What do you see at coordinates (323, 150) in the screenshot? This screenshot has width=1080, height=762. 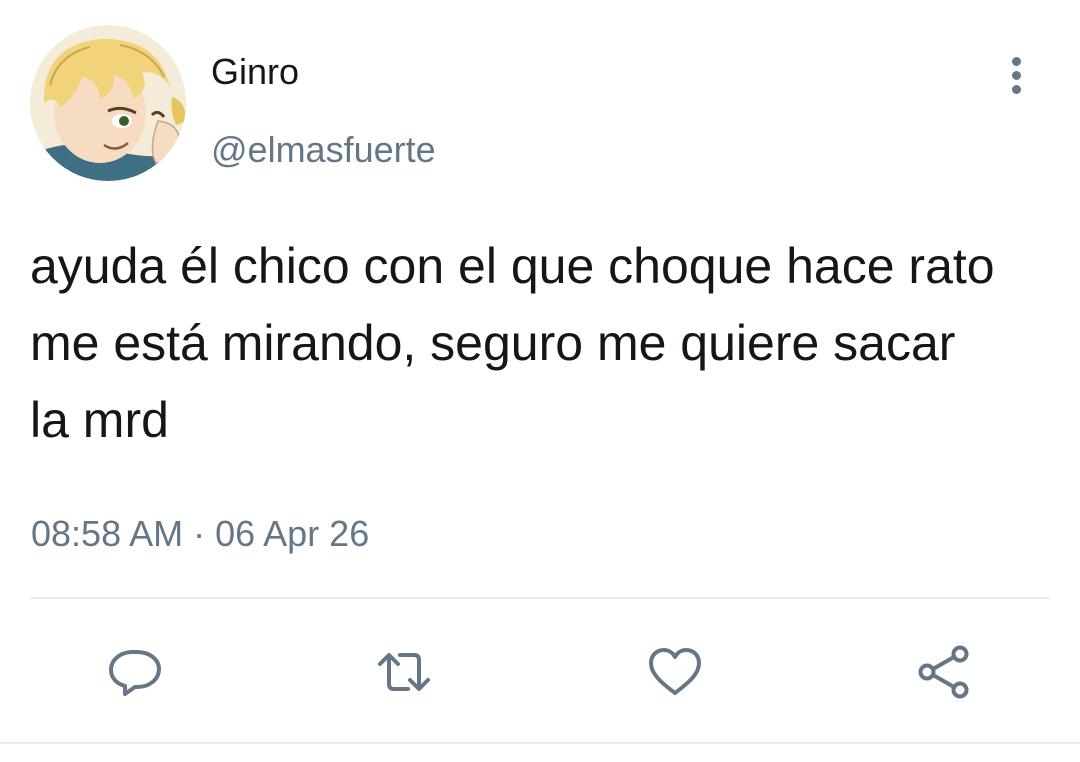 I see `user-handle: @elmasfuerte` at bounding box center [323, 150].